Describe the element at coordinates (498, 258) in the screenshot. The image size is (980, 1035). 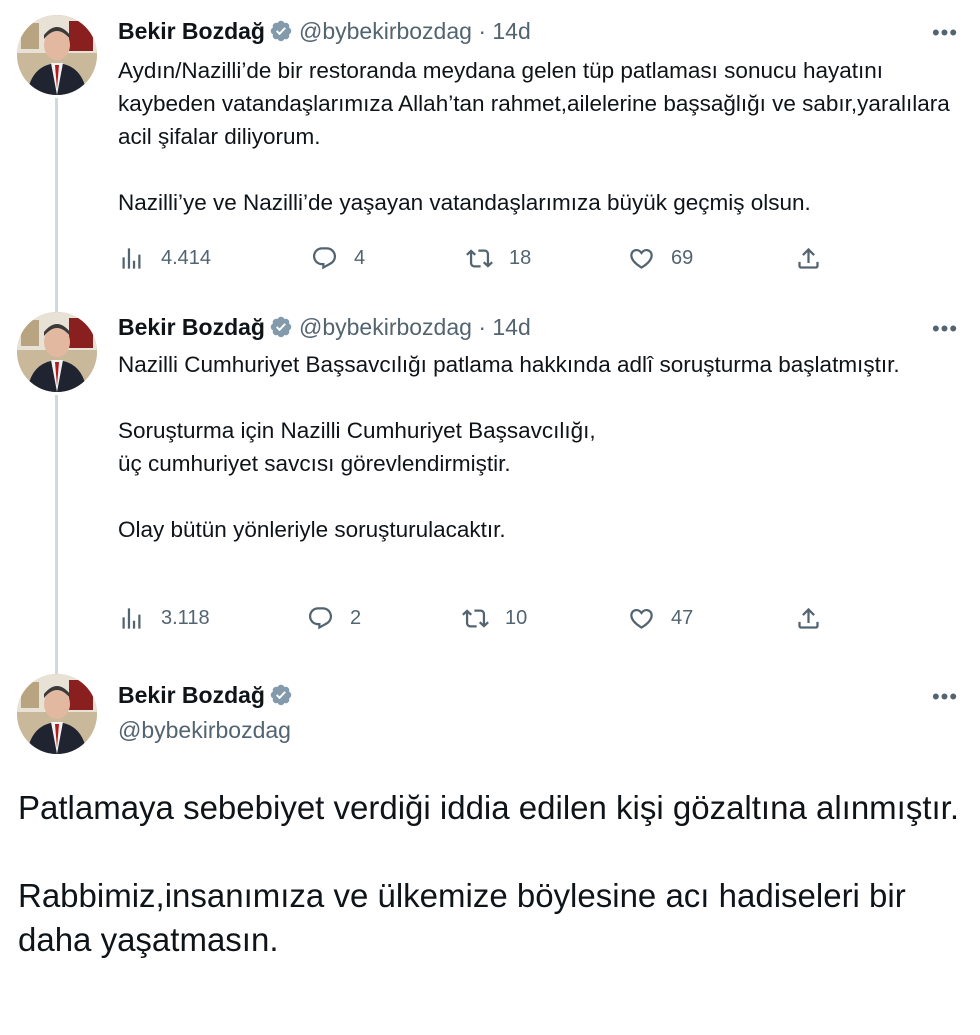
I see `retweet-button: 18` at that location.